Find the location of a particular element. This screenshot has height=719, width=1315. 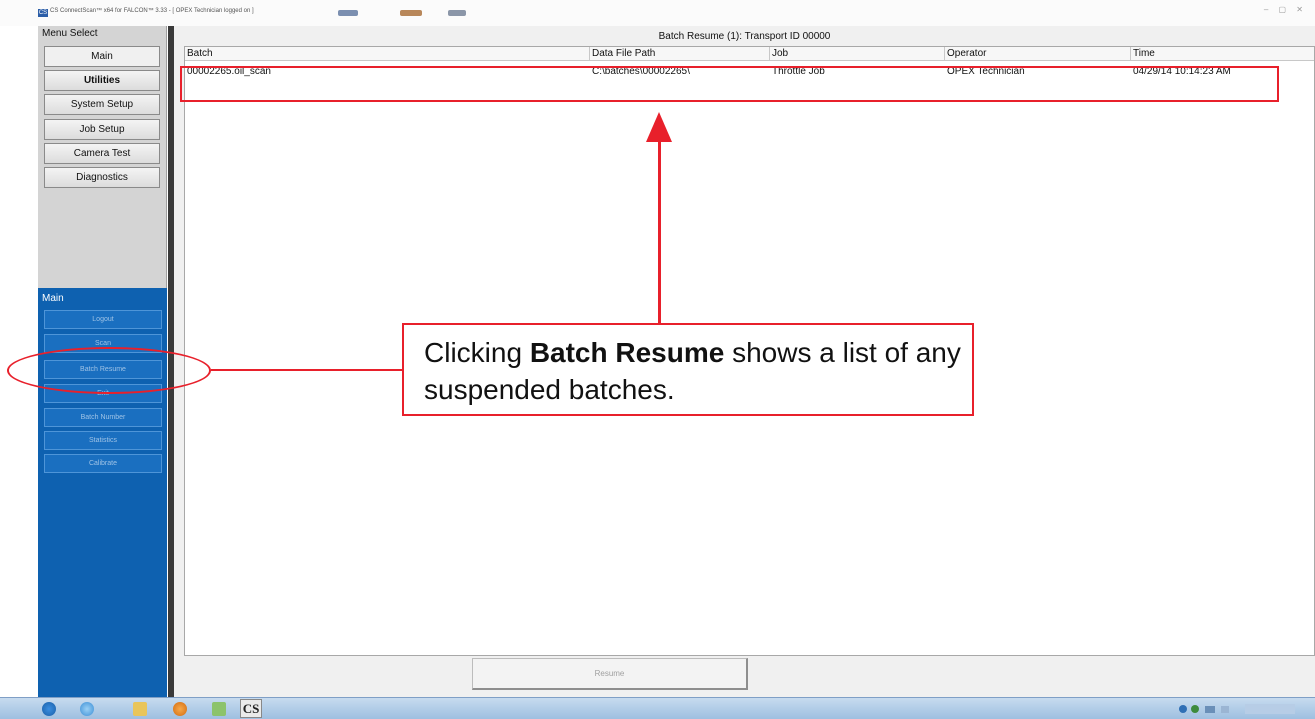

column-header-operator: Operator is located at coordinates (1038, 54).